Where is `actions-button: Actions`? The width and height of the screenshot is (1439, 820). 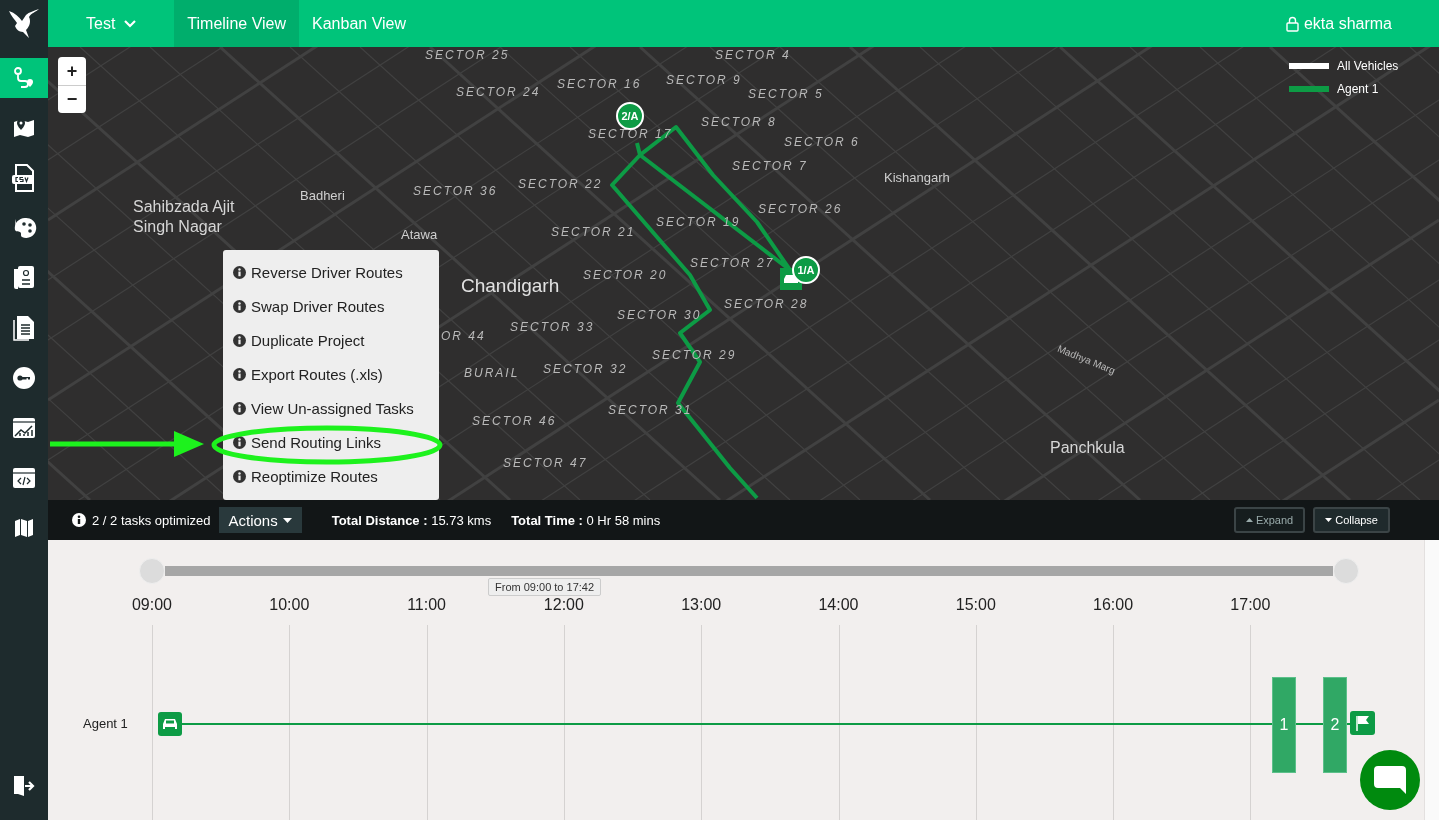
actions-button: Actions is located at coordinates (260, 520).